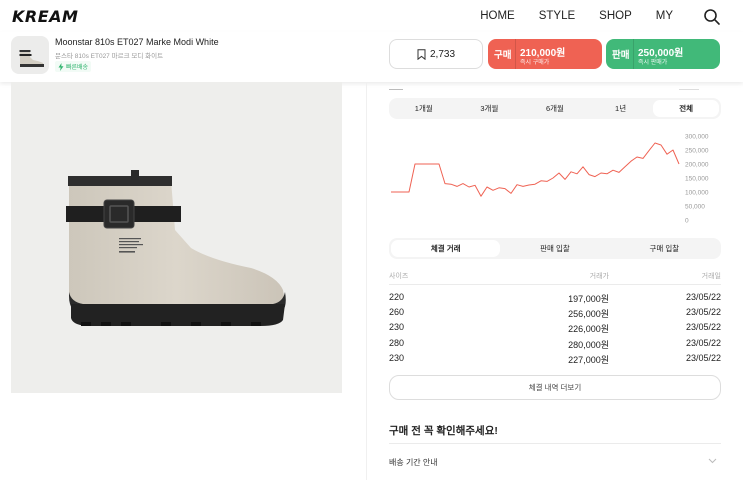 The width and height of the screenshot is (743, 480). Describe the element at coordinates (664, 16) in the screenshot. I see `nav-my: MY` at that location.